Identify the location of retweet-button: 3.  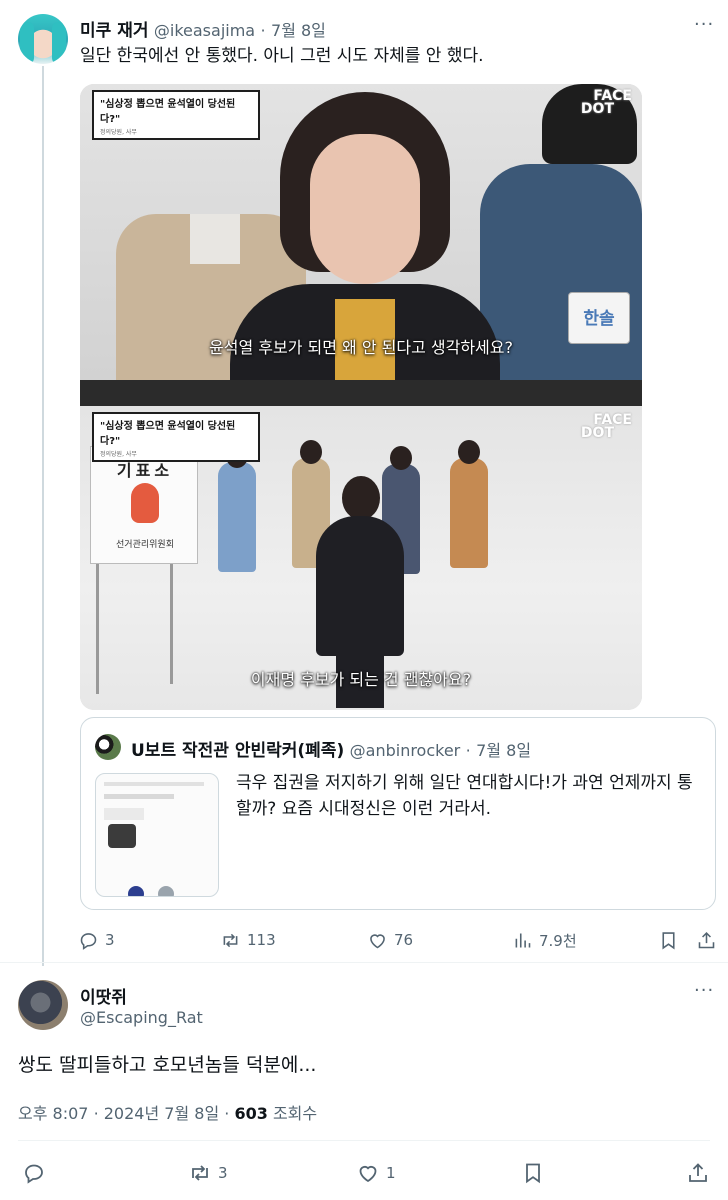
(208, 1173).